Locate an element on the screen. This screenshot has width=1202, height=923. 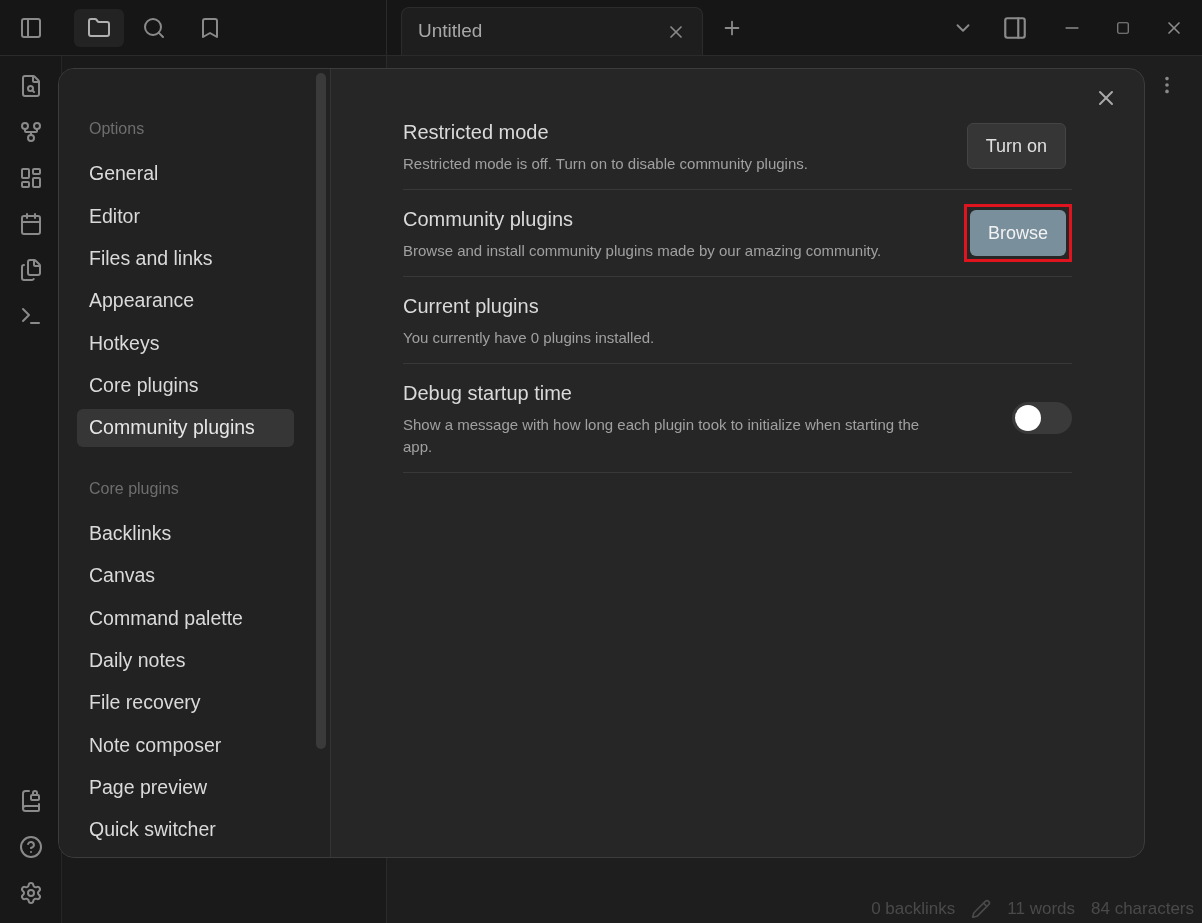
toggle-switch is located at coordinates (1042, 418).